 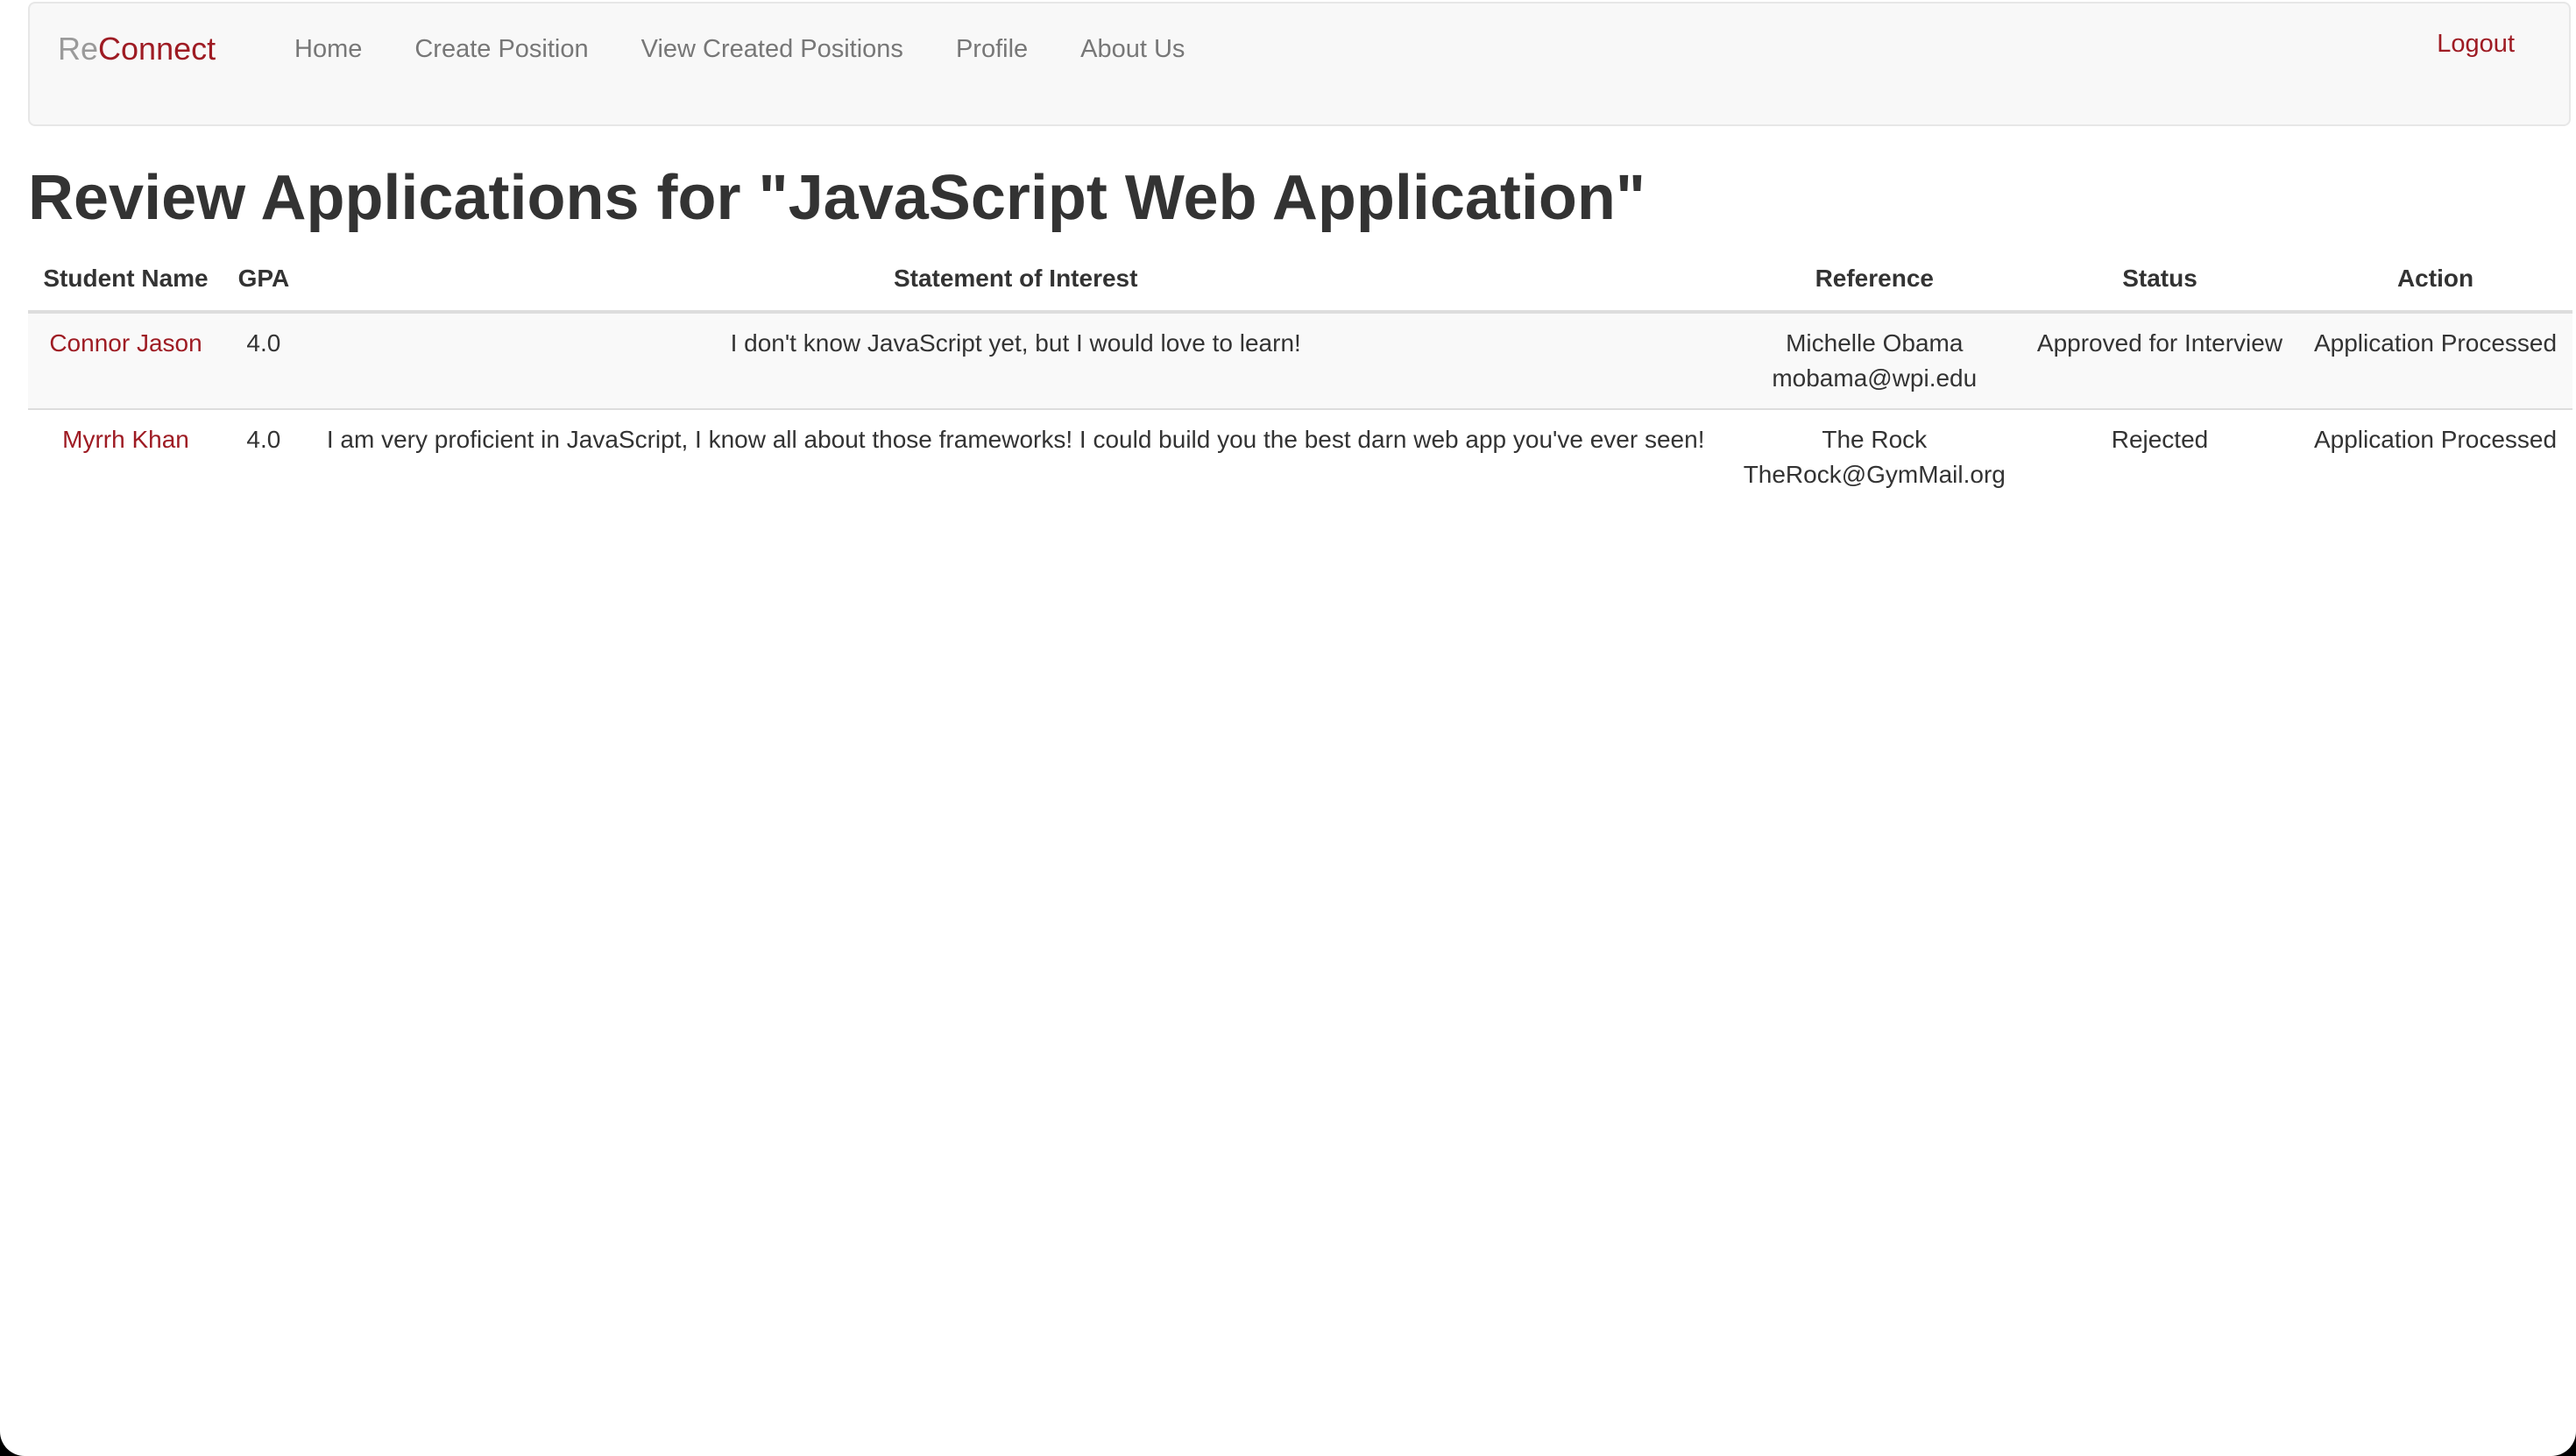 I want to click on nav-home: Home, so click(x=328, y=49).